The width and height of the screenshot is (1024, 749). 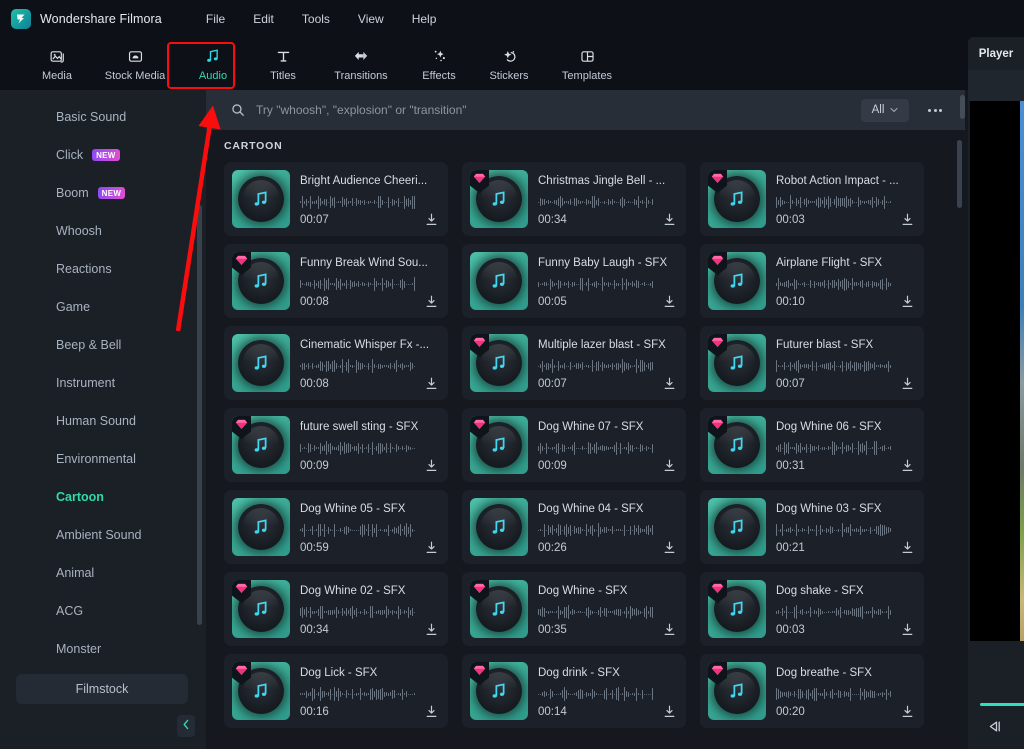 I want to click on audio-card: Dog breathe - SFX 00:20, so click(x=812, y=691).